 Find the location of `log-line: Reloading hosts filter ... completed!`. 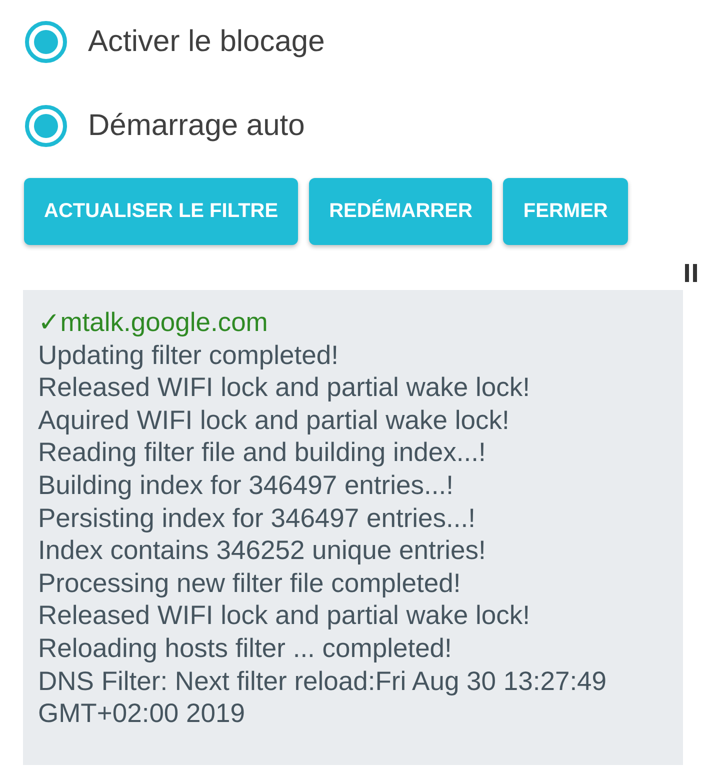

log-line: Reloading hosts filter ... completed! is located at coordinates (245, 648).